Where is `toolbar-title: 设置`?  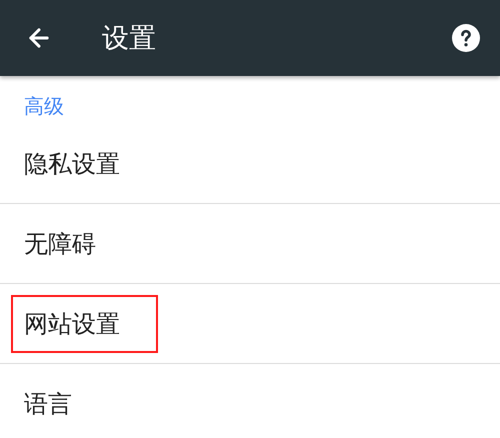
toolbar-title: 设置 is located at coordinates (129, 39).